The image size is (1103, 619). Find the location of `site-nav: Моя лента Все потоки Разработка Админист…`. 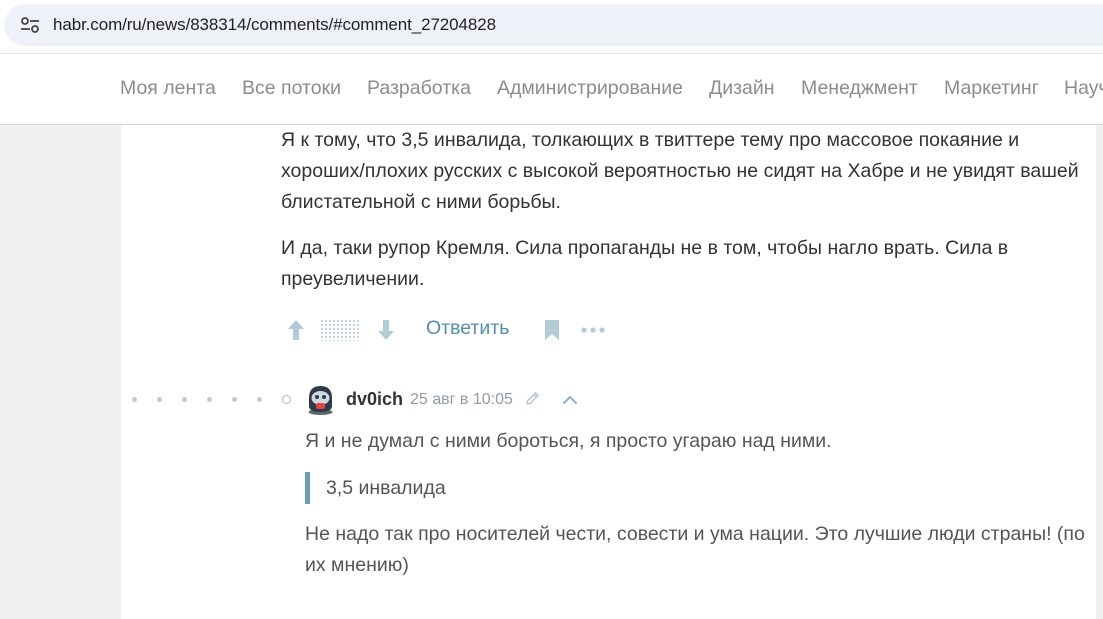

site-nav: Моя лента Все потоки Разработка Админист… is located at coordinates (551, 89).